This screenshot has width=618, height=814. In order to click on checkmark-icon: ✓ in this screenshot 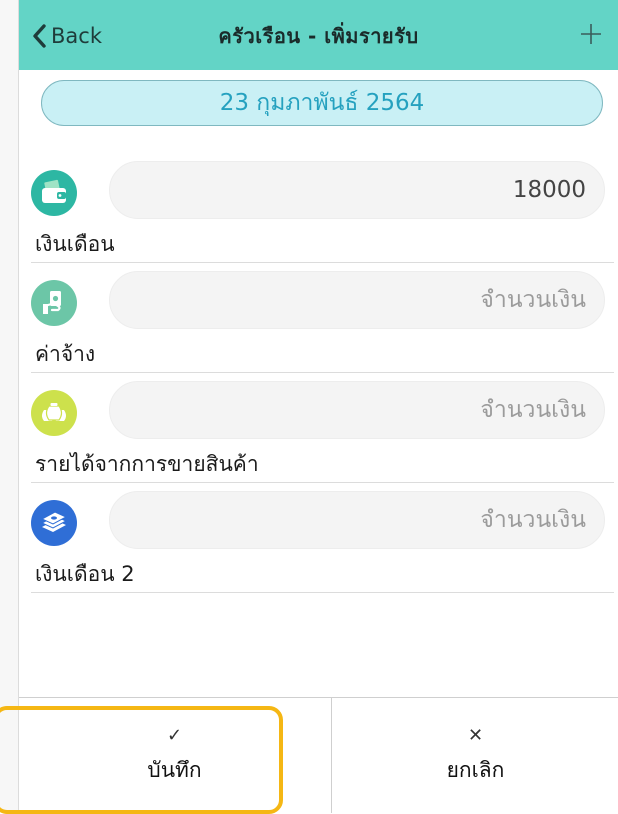, I will do `click(174, 735)`.